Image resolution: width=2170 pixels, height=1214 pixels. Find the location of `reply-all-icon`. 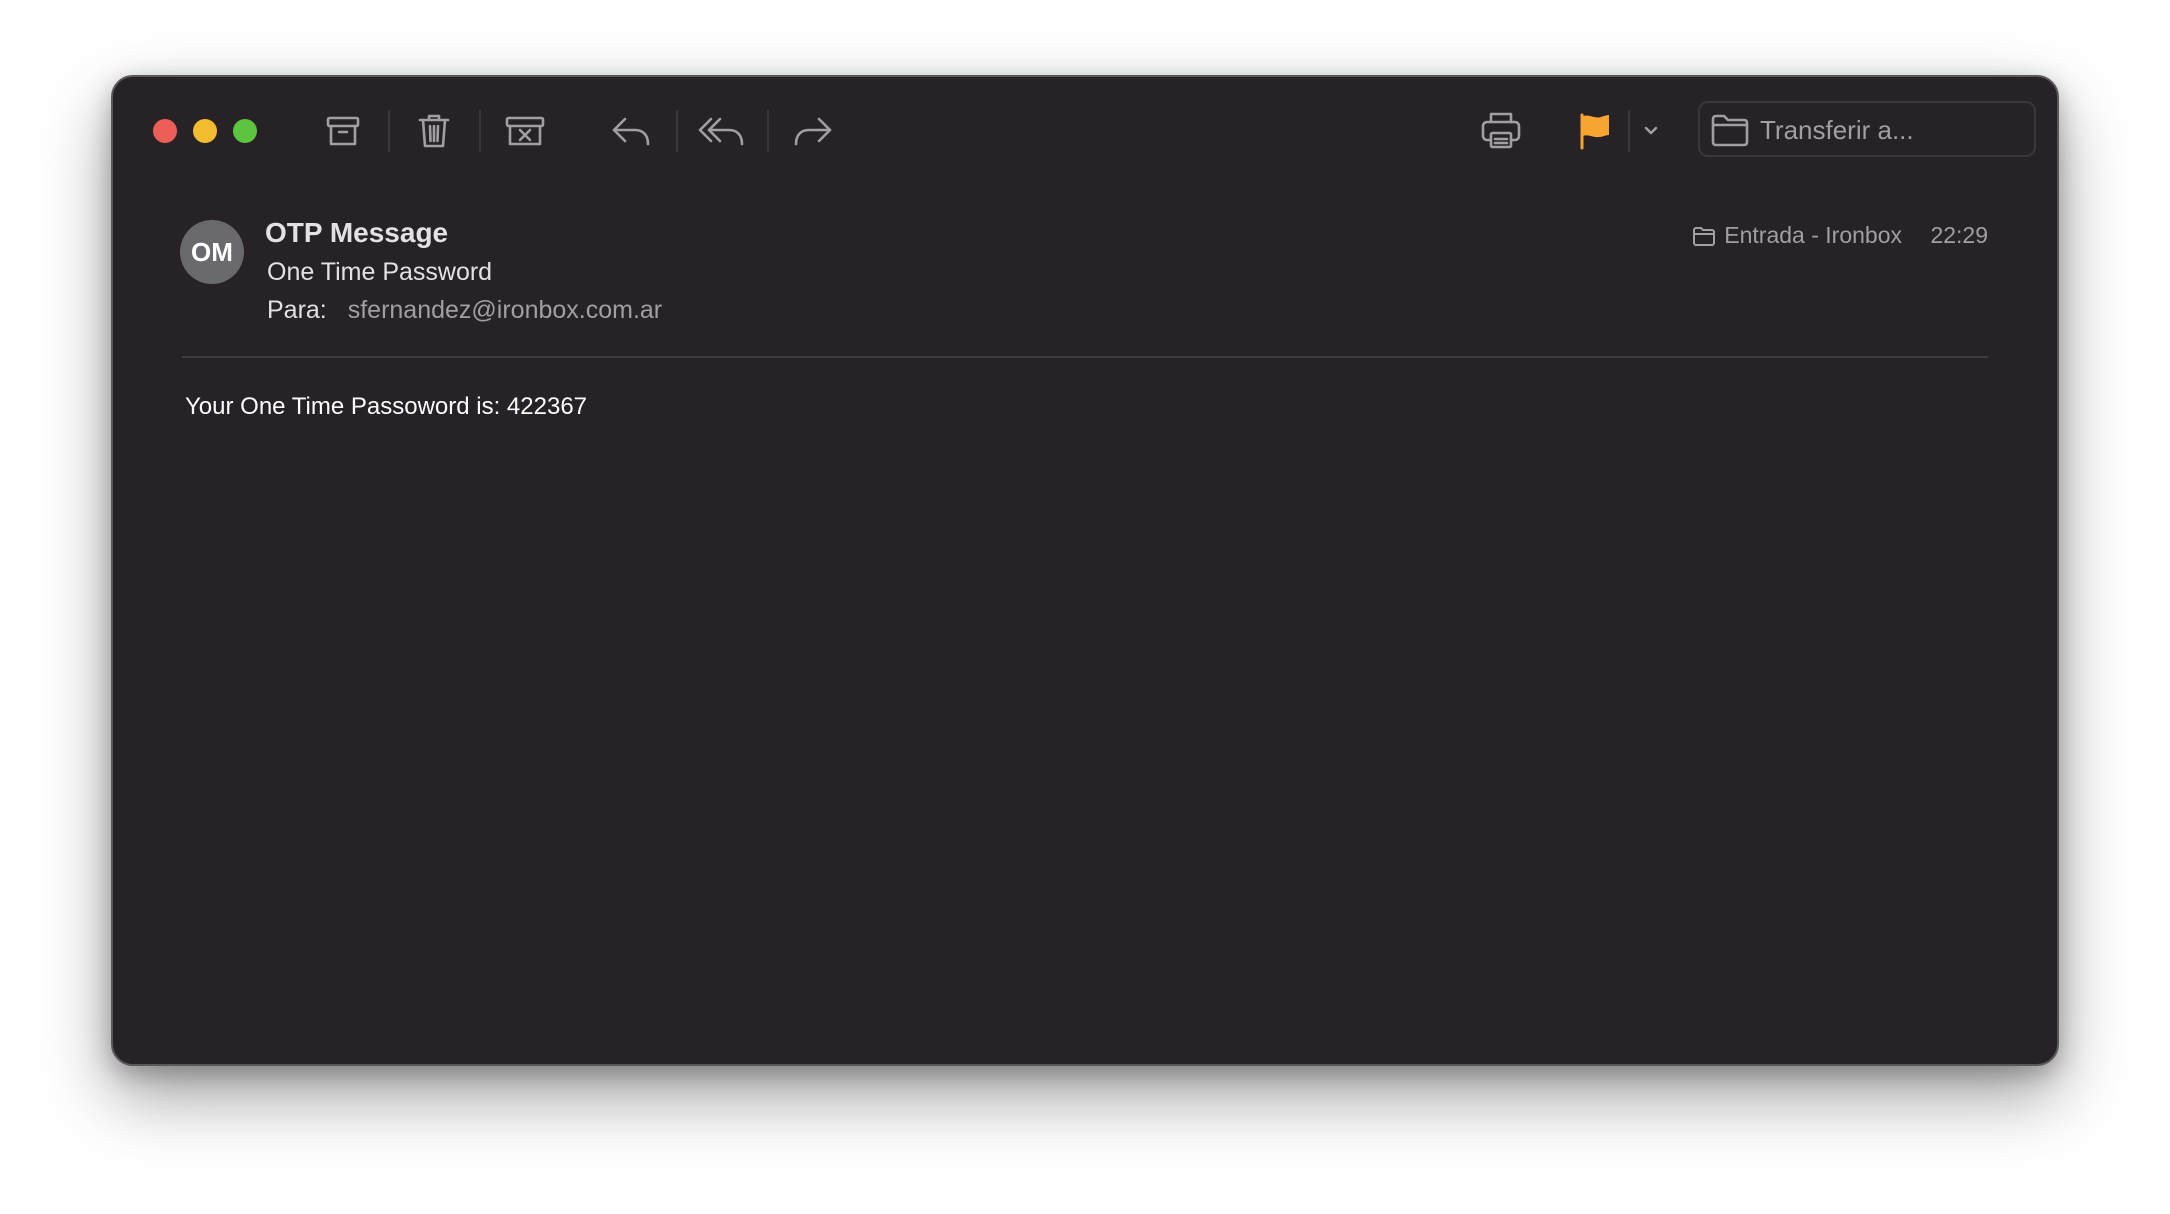

reply-all-icon is located at coordinates (721, 131).